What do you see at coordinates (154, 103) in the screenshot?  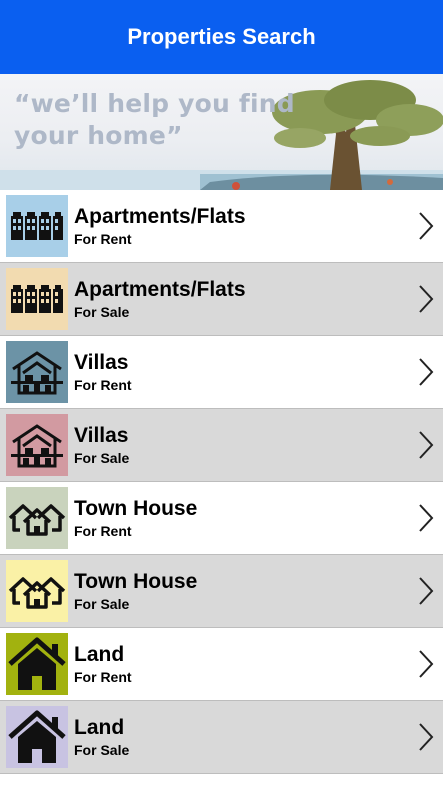 I see `slogan-line-1: “we’ll help you find` at bounding box center [154, 103].